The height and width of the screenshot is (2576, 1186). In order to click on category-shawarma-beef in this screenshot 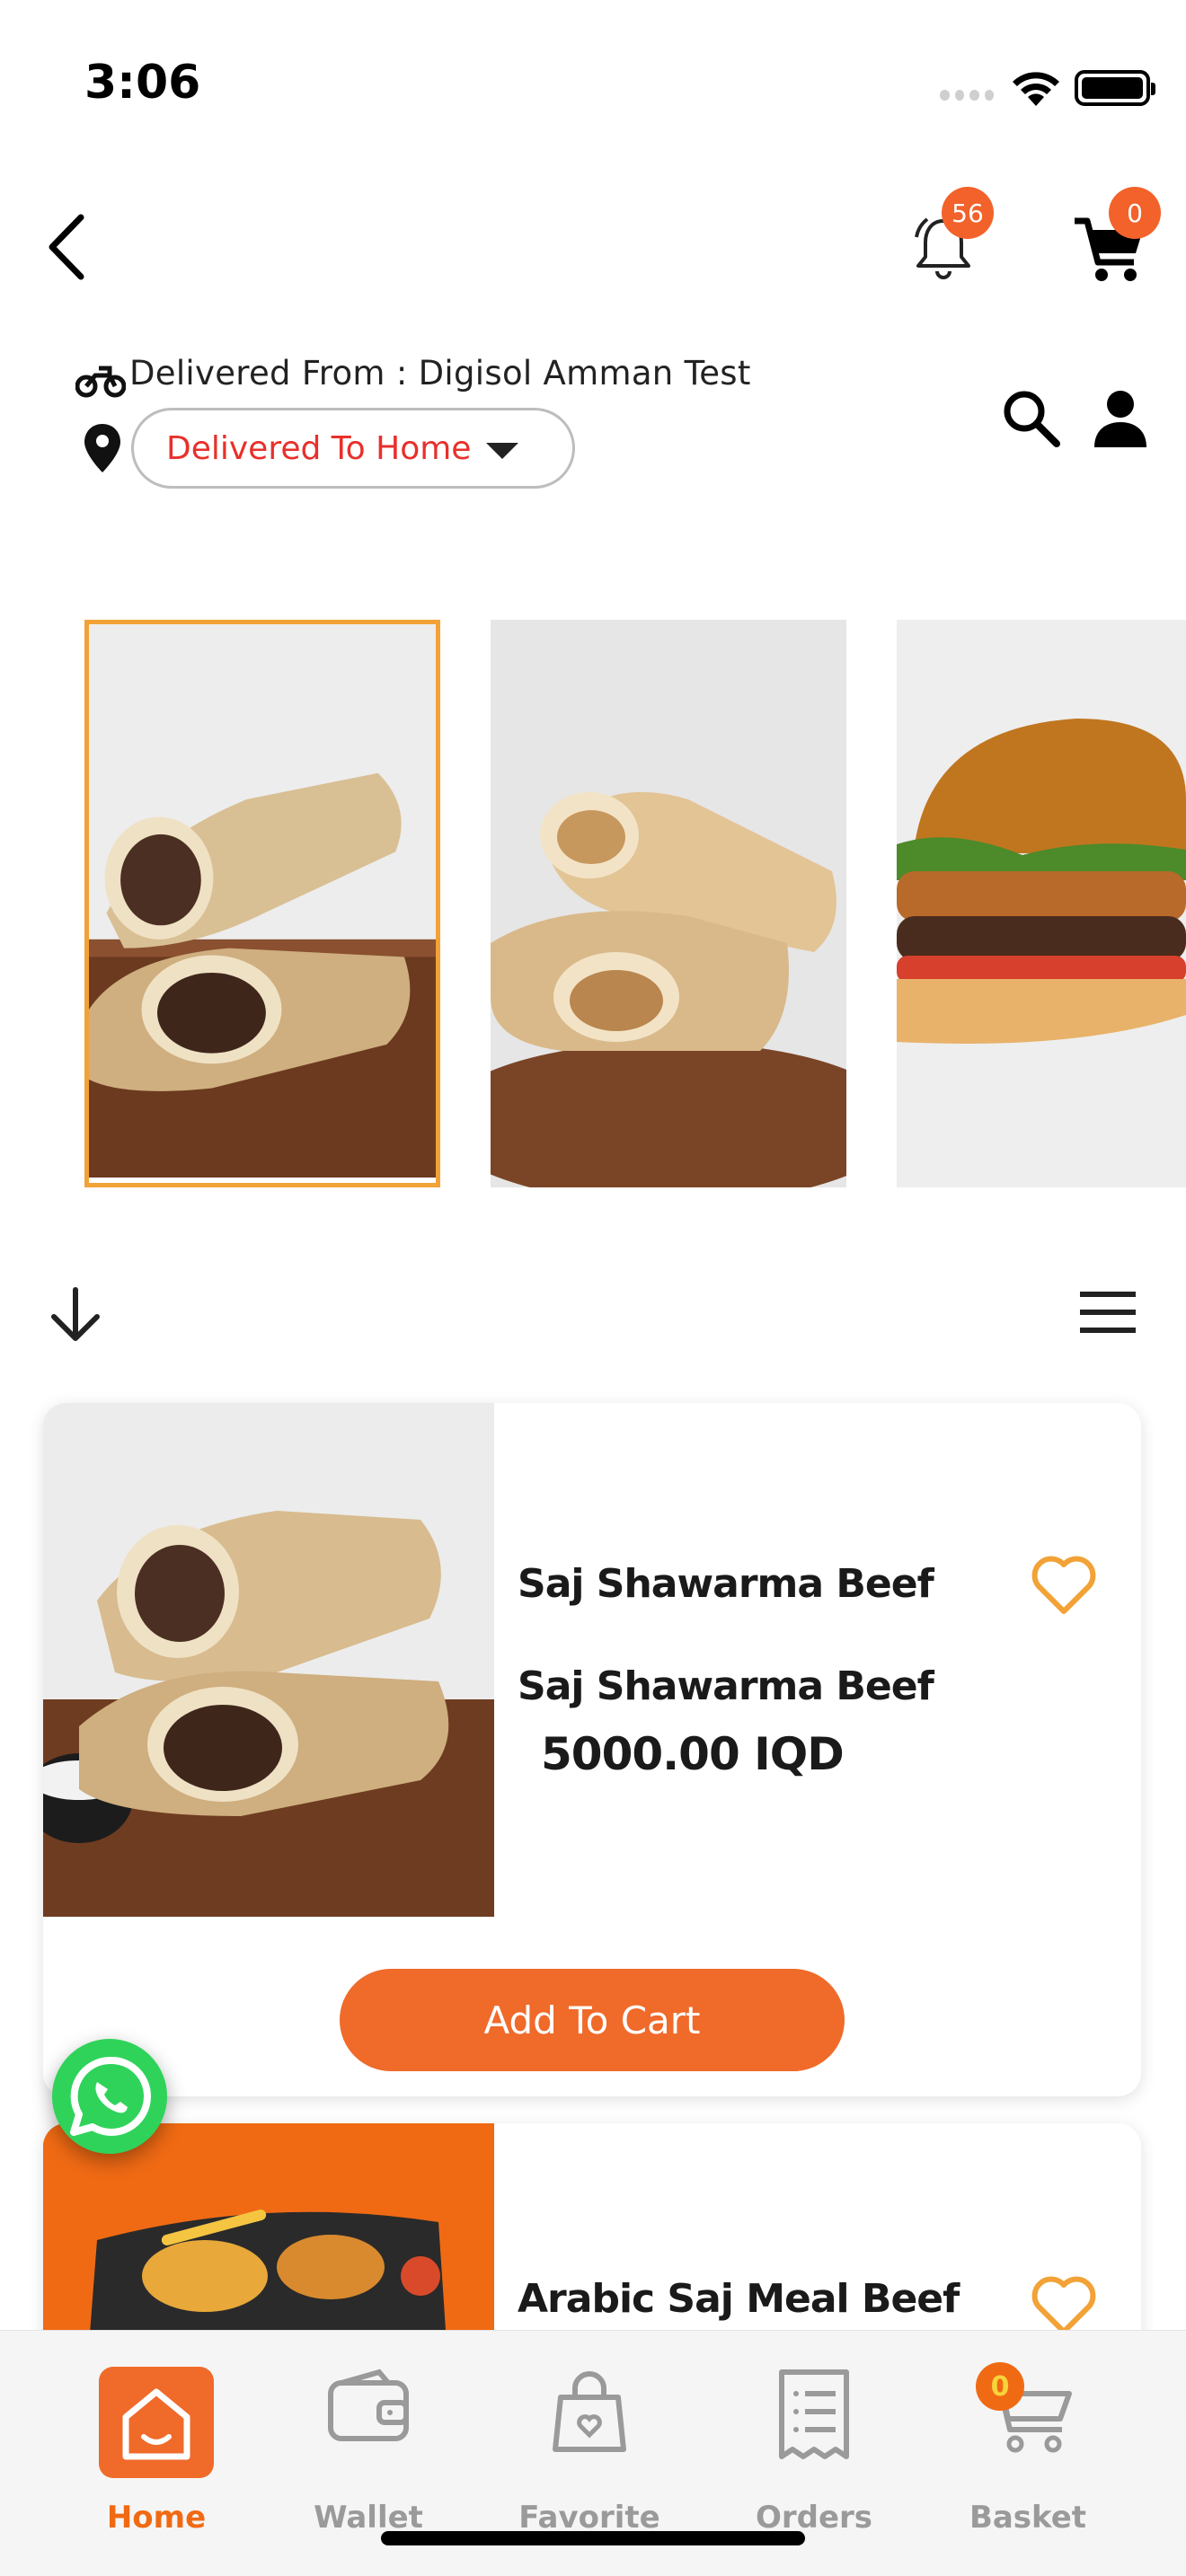, I will do `click(262, 903)`.